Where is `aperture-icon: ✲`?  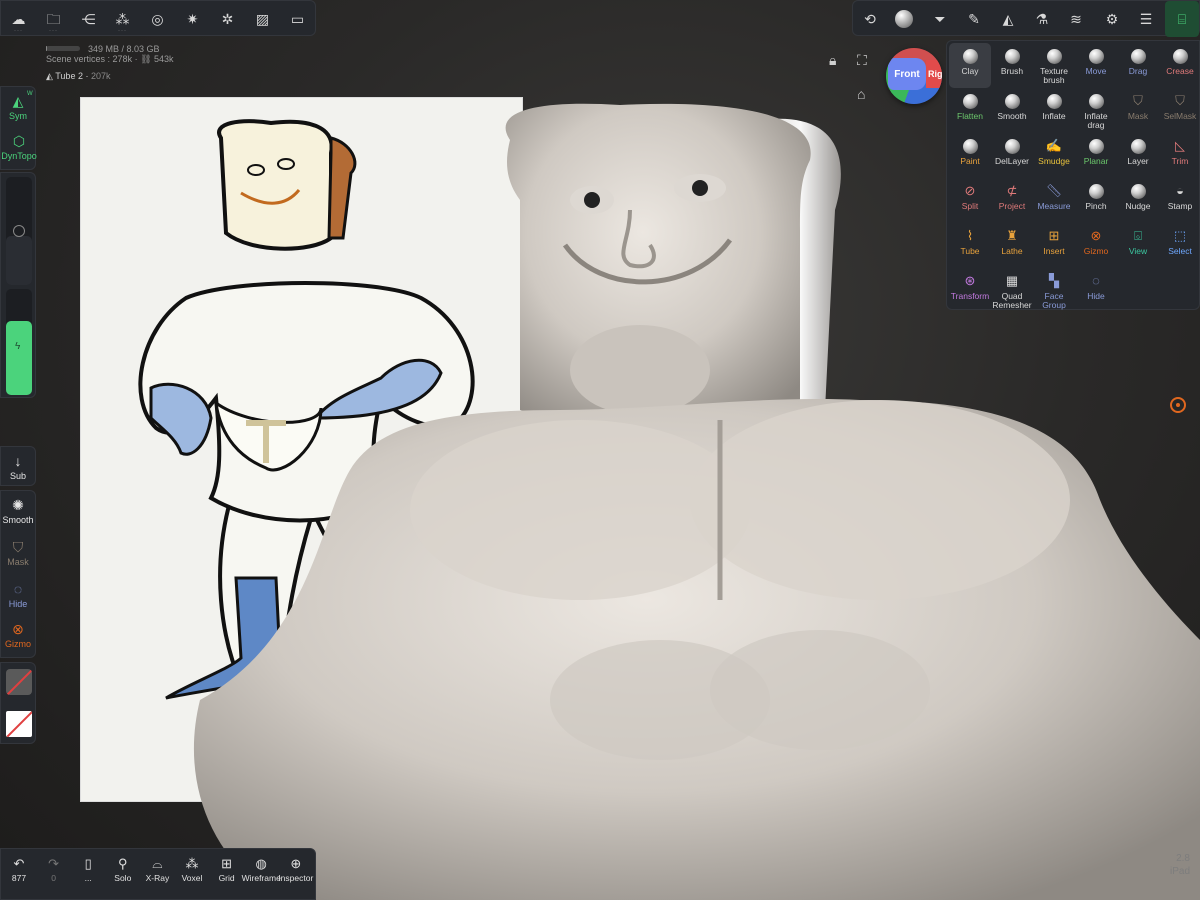
aperture-icon: ✲ is located at coordinates (227, 19).